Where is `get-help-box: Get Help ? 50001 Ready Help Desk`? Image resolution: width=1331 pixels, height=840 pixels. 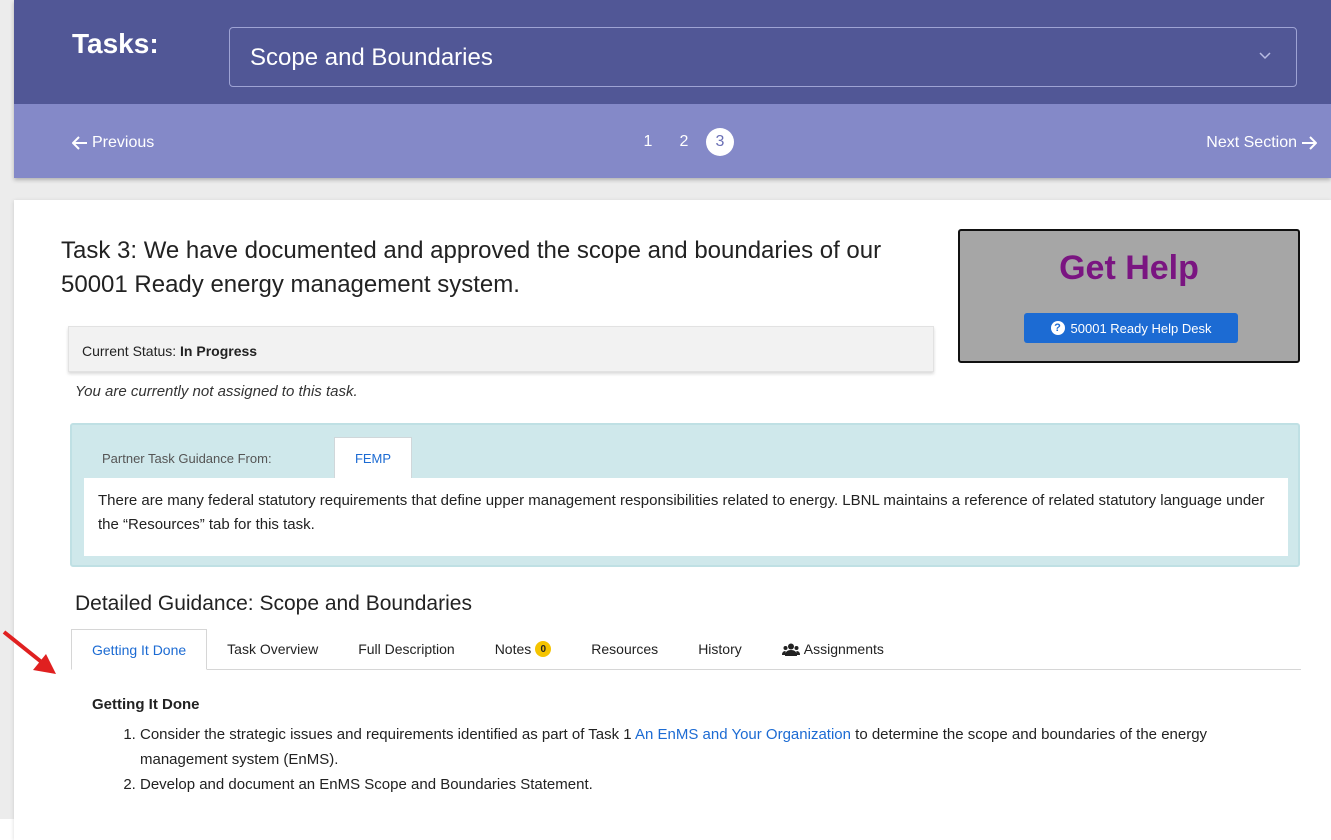 get-help-box: Get Help ? 50001 Ready Help Desk is located at coordinates (1129, 296).